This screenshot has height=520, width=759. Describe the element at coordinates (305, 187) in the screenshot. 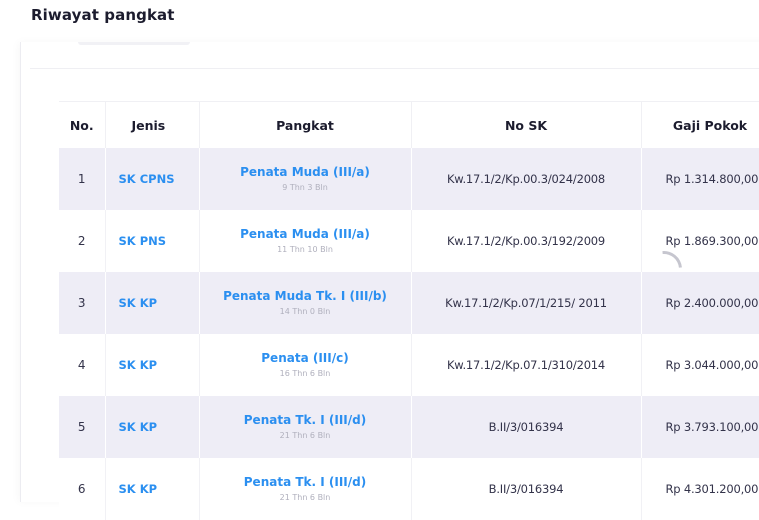

I see `pangkat-duration: 9 Thn 3 Bln` at that location.